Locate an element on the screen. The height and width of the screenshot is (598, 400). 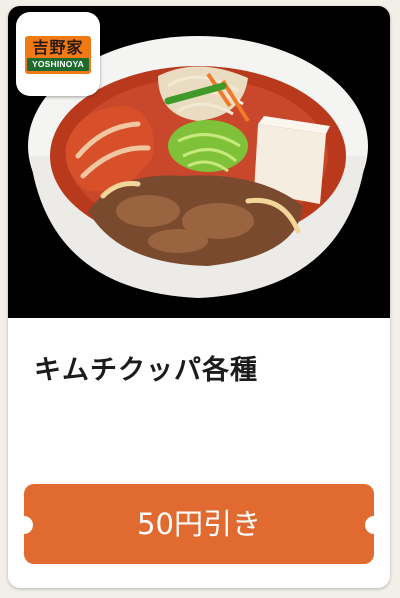
logo-band: YOSHINOYA is located at coordinates (58, 64).